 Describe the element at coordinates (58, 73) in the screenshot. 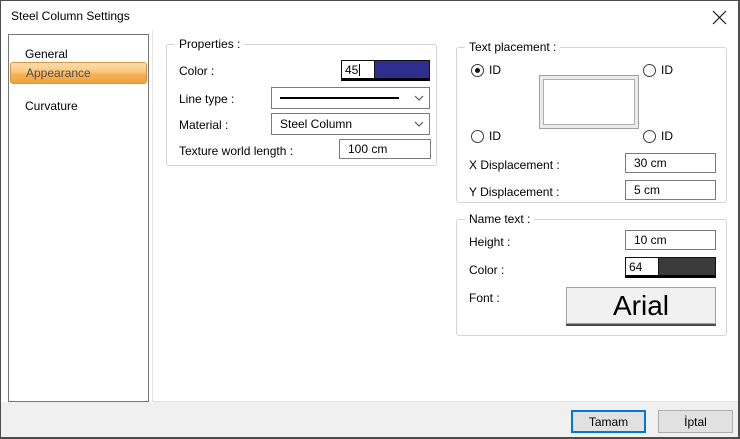

I see `sidebar-item-label: Appearance` at that location.